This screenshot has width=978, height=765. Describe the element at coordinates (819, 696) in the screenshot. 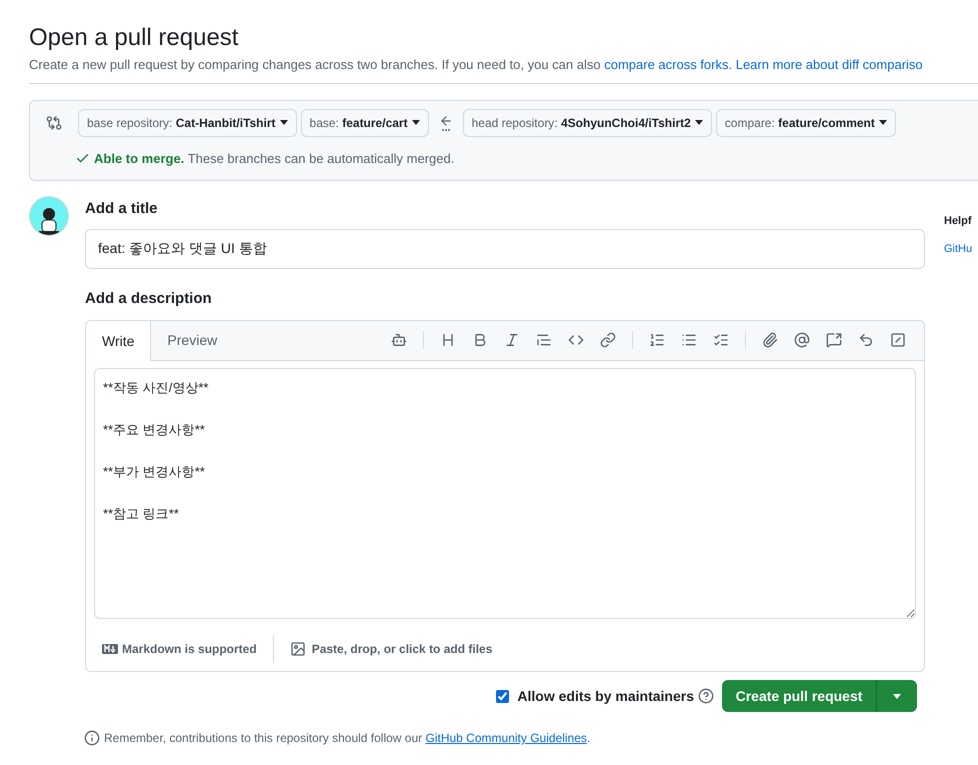

I see `create-pull-request-button: Create pull request` at that location.